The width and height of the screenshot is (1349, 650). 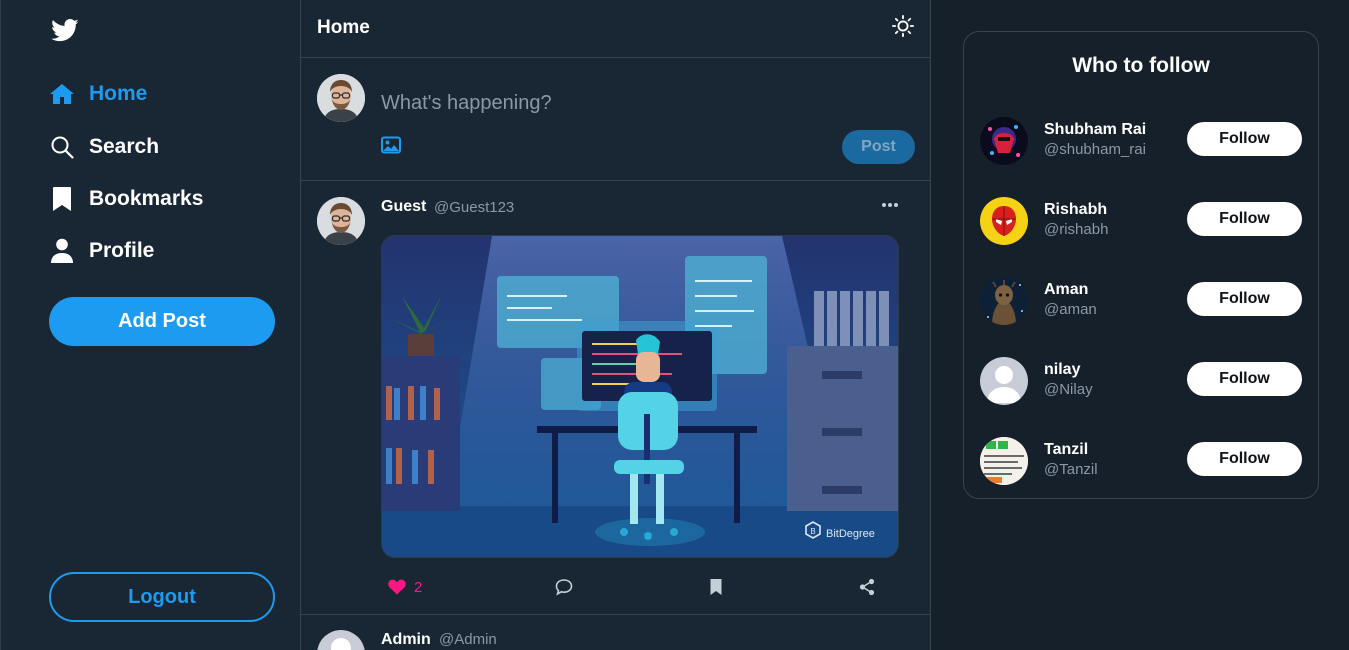 What do you see at coordinates (1141, 463) in the screenshot?
I see `follow-suggestion: Tanzil @Tanzil Follow` at bounding box center [1141, 463].